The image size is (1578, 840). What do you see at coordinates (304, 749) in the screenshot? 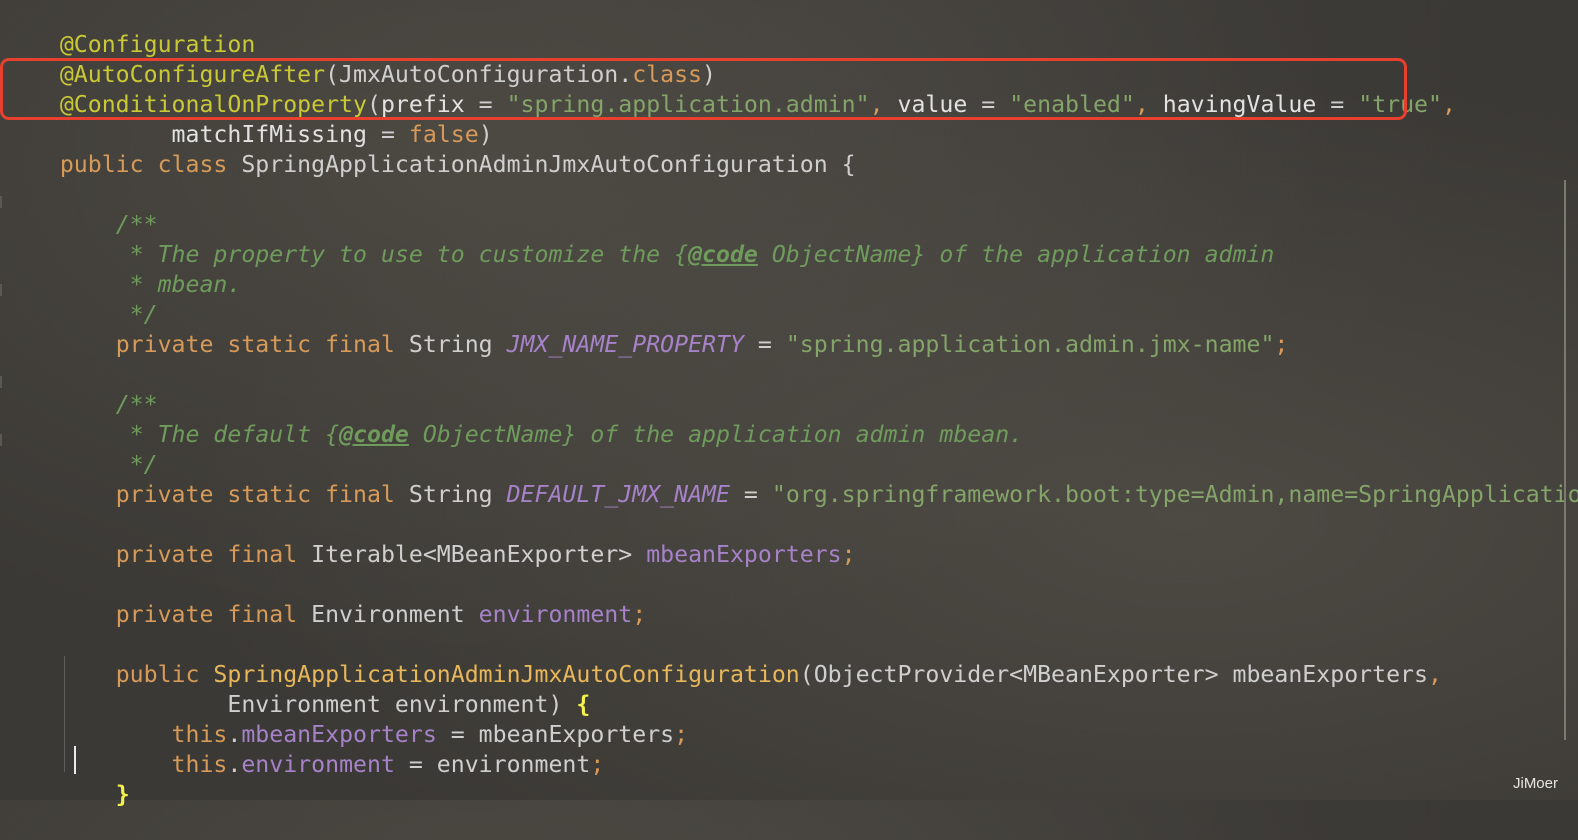
I see `code-line: this.environment = environment;` at bounding box center [304, 749].